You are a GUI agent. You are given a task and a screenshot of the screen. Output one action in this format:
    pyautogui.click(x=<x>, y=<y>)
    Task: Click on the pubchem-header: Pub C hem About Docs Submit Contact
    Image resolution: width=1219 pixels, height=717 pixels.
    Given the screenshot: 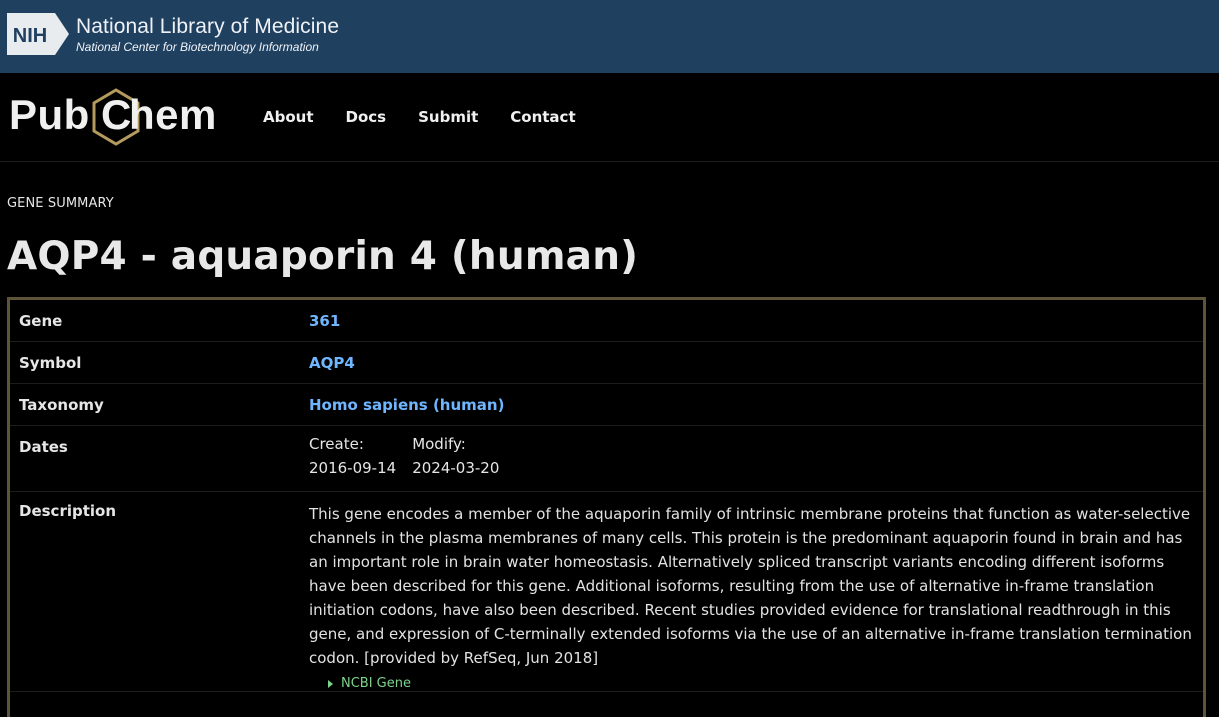 What is the action you would take?
    pyautogui.click(x=609, y=117)
    